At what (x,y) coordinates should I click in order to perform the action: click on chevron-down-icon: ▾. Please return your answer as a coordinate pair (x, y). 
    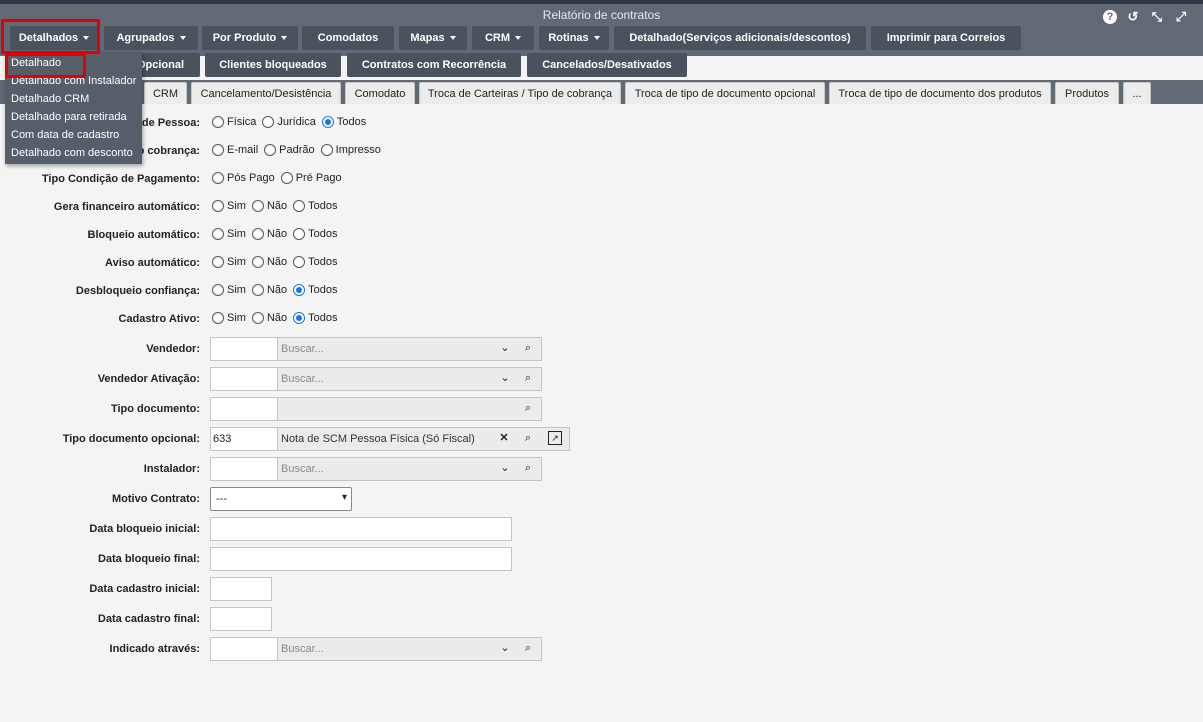
    Looking at the image, I should click on (344, 497).